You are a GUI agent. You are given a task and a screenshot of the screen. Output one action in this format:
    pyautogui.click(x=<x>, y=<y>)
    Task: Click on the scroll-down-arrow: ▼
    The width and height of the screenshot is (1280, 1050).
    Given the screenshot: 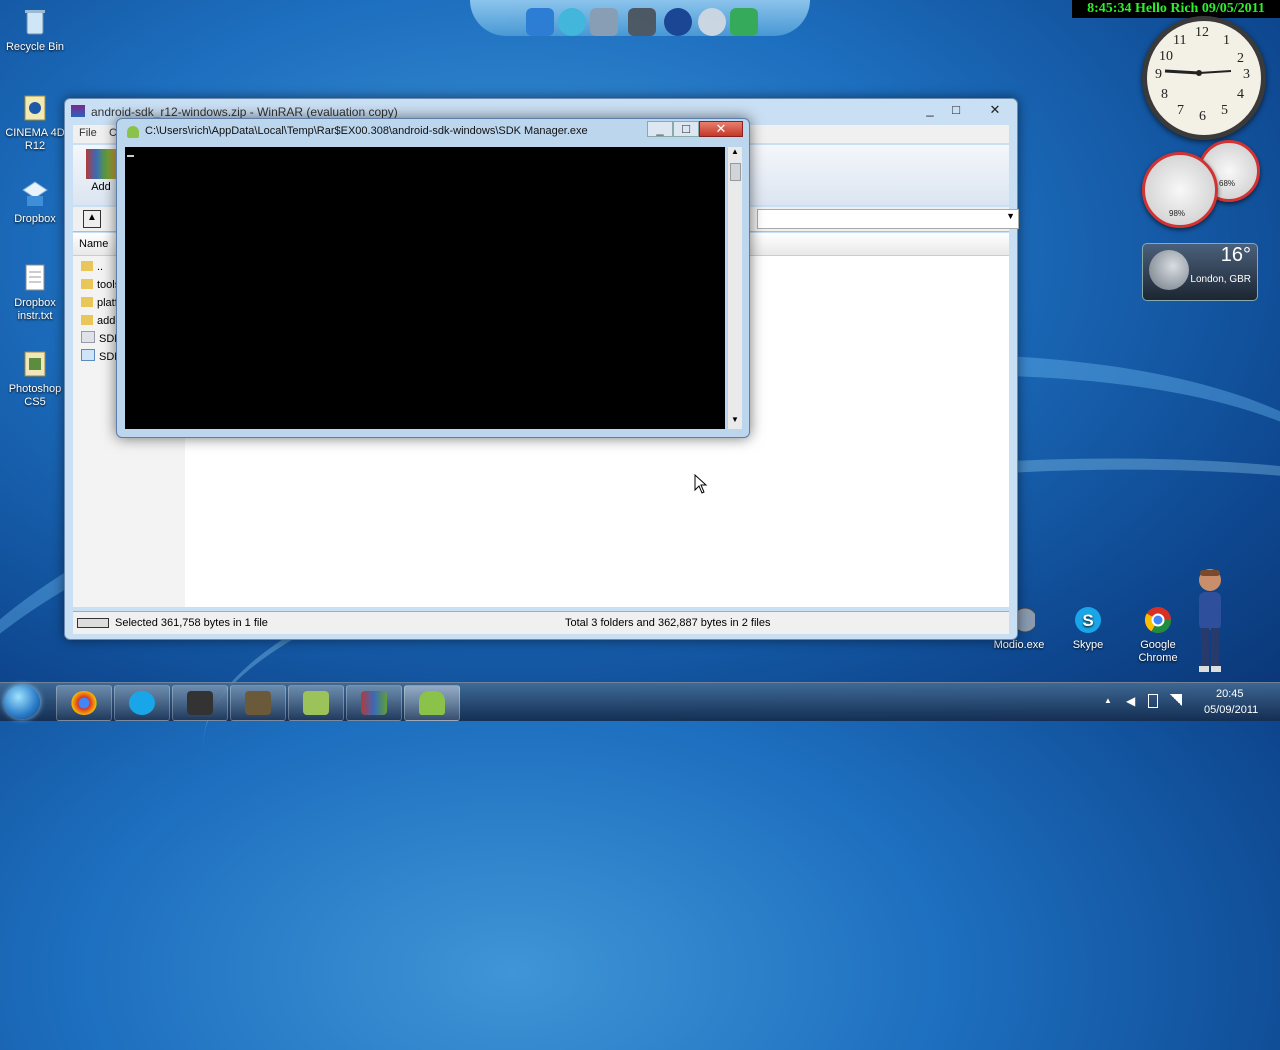 What is the action you would take?
    pyautogui.click(x=735, y=422)
    